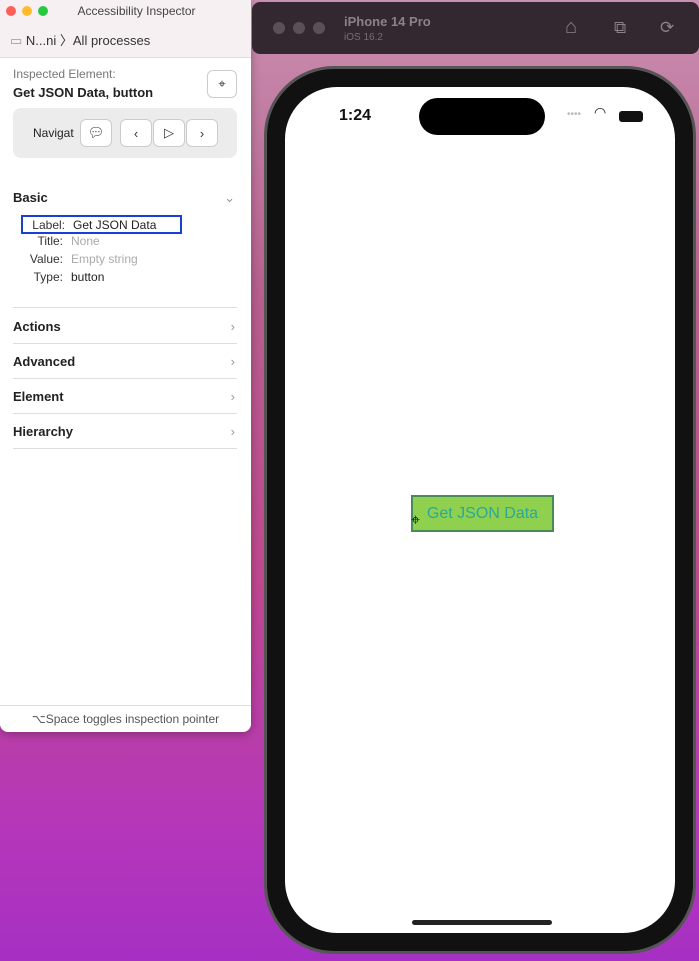  I want to click on sim-close-button, so click(279, 28).